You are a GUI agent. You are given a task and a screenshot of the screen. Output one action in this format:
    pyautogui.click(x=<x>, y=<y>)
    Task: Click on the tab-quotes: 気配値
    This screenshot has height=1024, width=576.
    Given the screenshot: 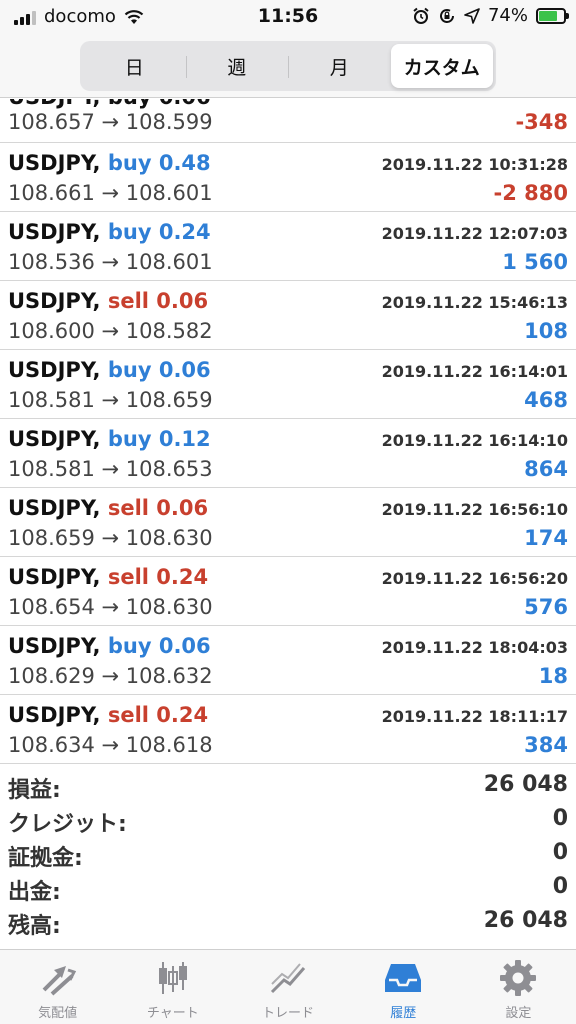 What is the action you would take?
    pyautogui.click(x=57, y=987)
    